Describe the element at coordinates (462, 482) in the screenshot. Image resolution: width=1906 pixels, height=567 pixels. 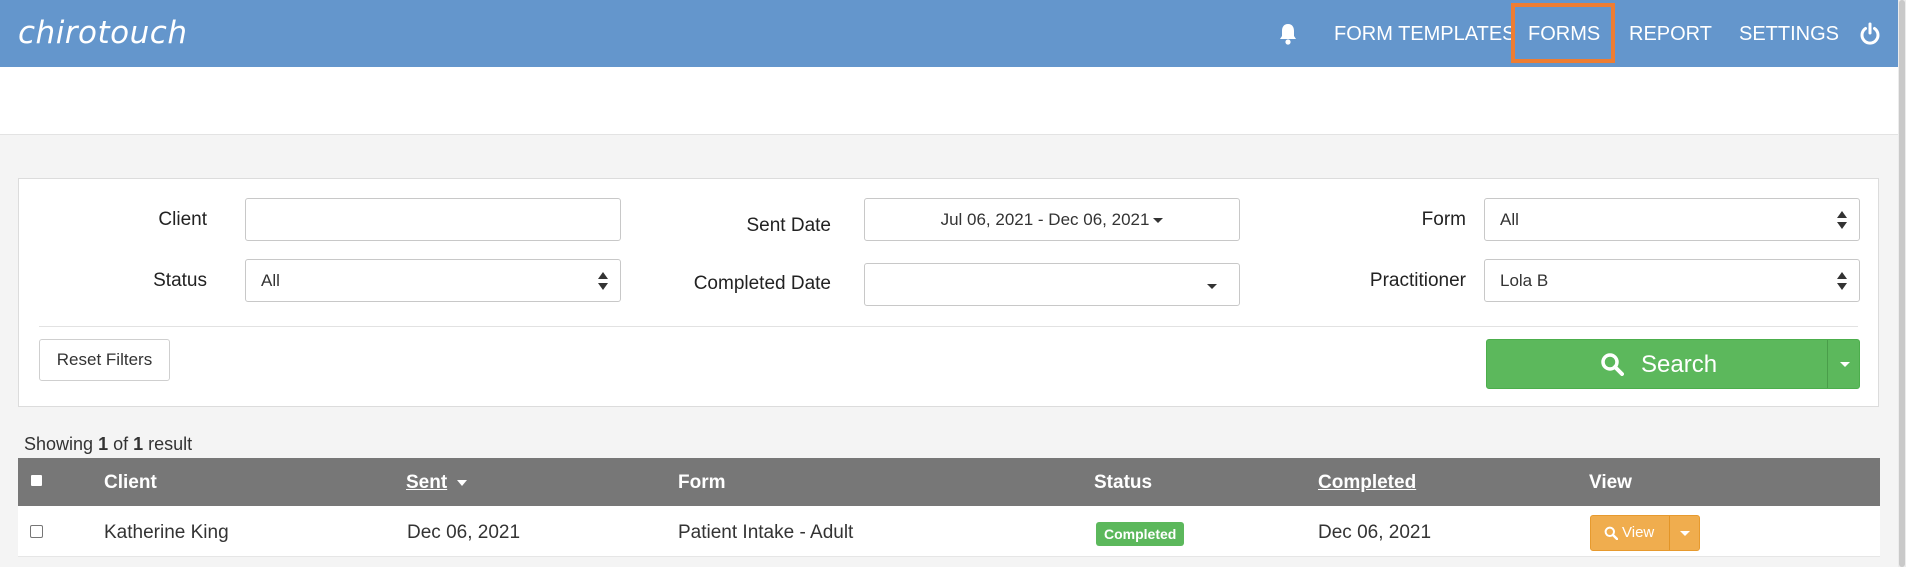
I see `sort-desc-icon` at that location.